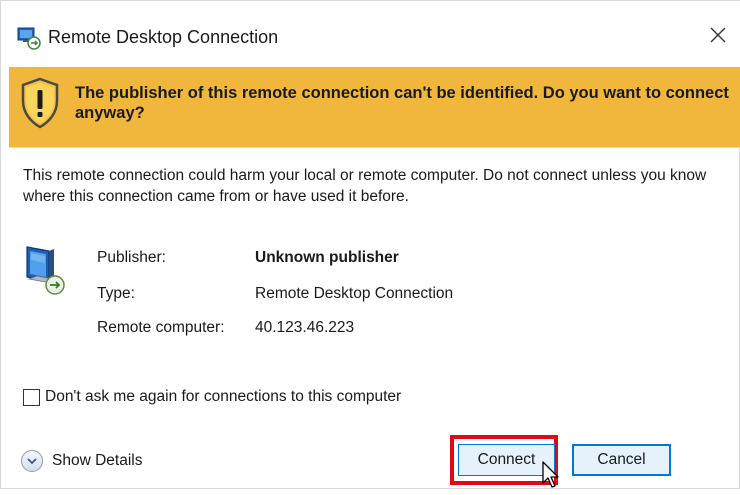 The height and width of the screenshot is (495, 740). Describe the element at coordinates (30, 38) in the screenshot. I see `remote-desktop-icon` at that location.